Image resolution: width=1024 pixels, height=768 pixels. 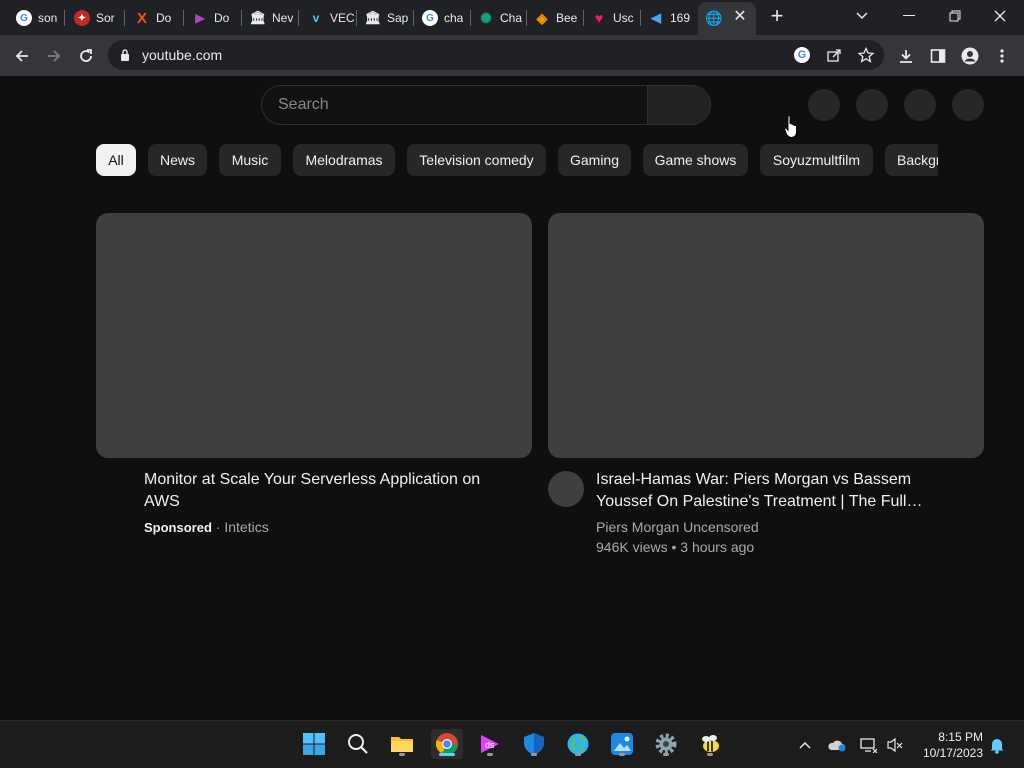 I want to click on chip-all: All, so click(x=116, y=160).